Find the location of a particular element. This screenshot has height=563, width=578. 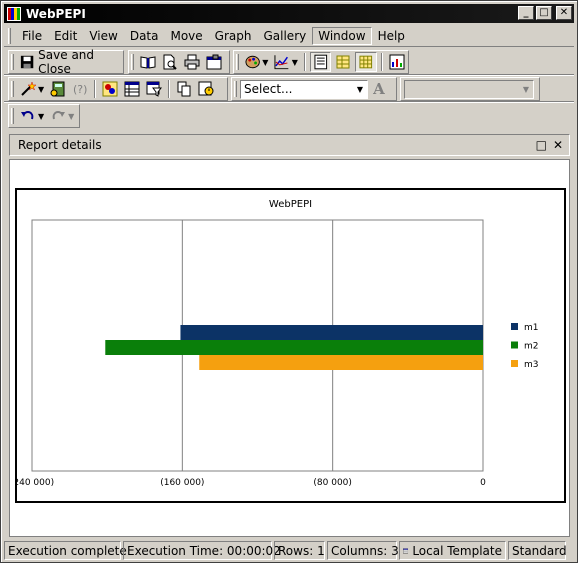

redo-icon is located at coordinates (59, 115).